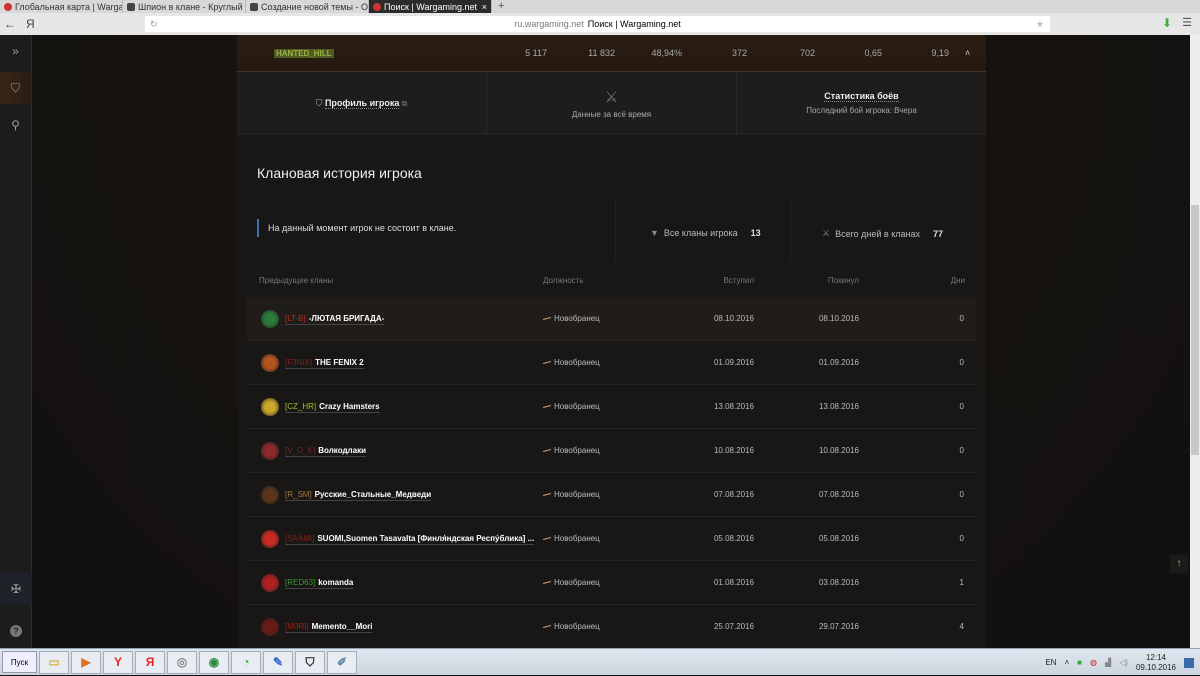 The height and width of the screenshot is (676, 1200). Describe the element at coordinates (300, 582) in the screenshot. I see `clan-tag: [RED63]` at that location.